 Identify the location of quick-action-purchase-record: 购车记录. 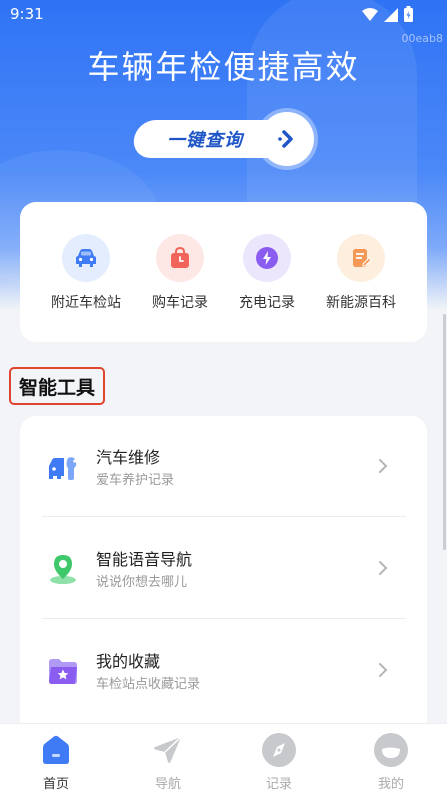
(180, 273).